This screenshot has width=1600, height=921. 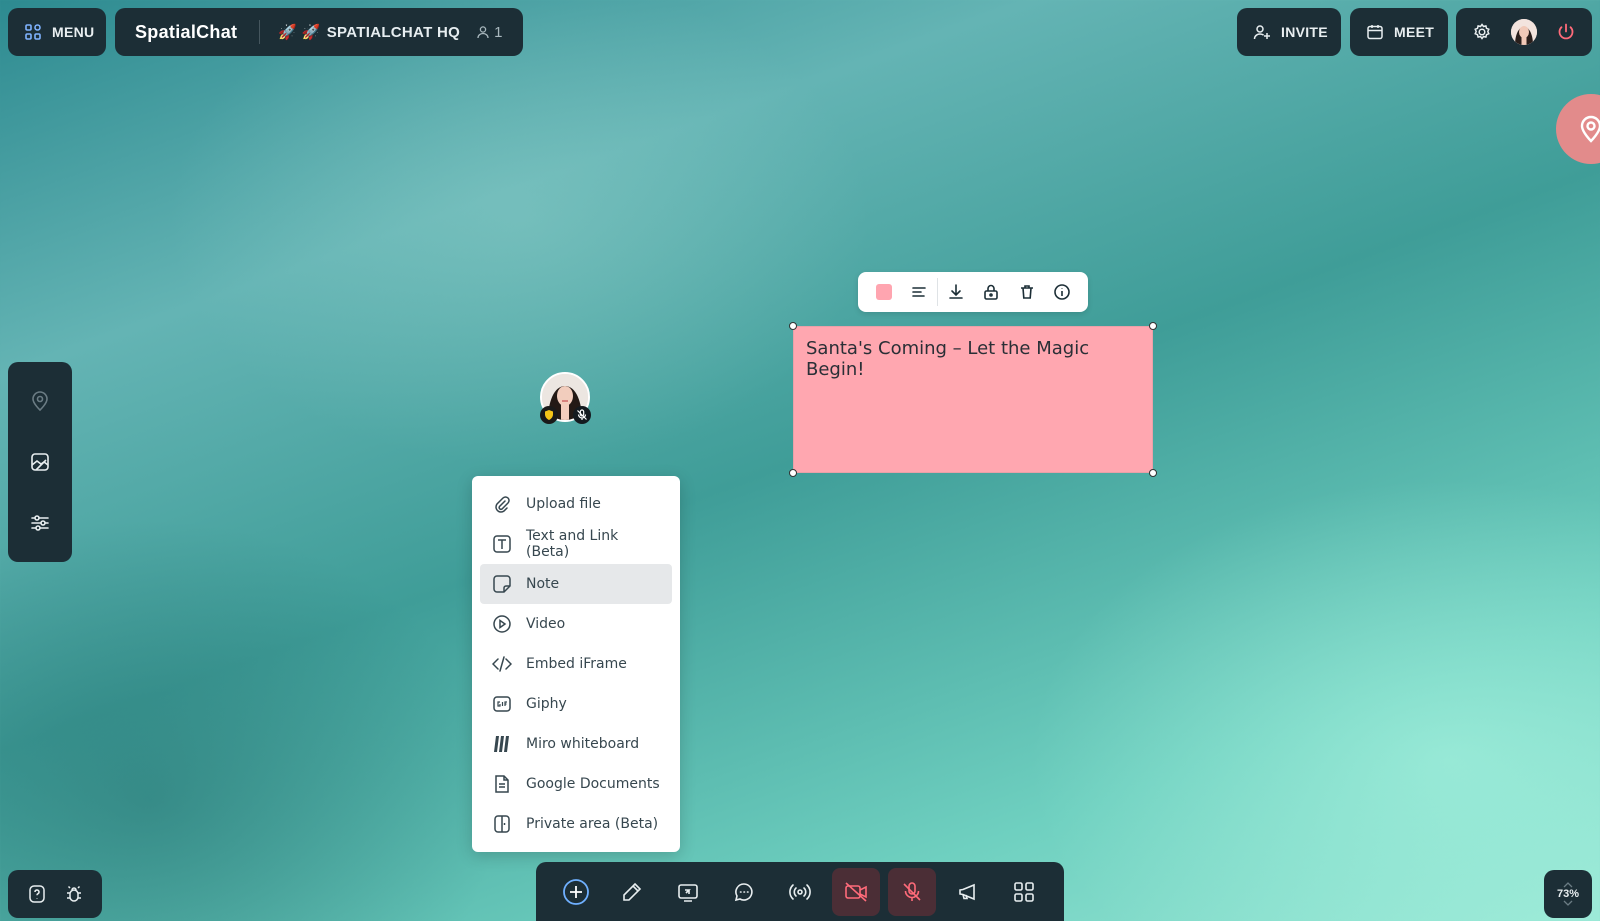 I want to click on menu-item-miro-whiteboard: Miro whiteboard, so click(x=576, y=744).